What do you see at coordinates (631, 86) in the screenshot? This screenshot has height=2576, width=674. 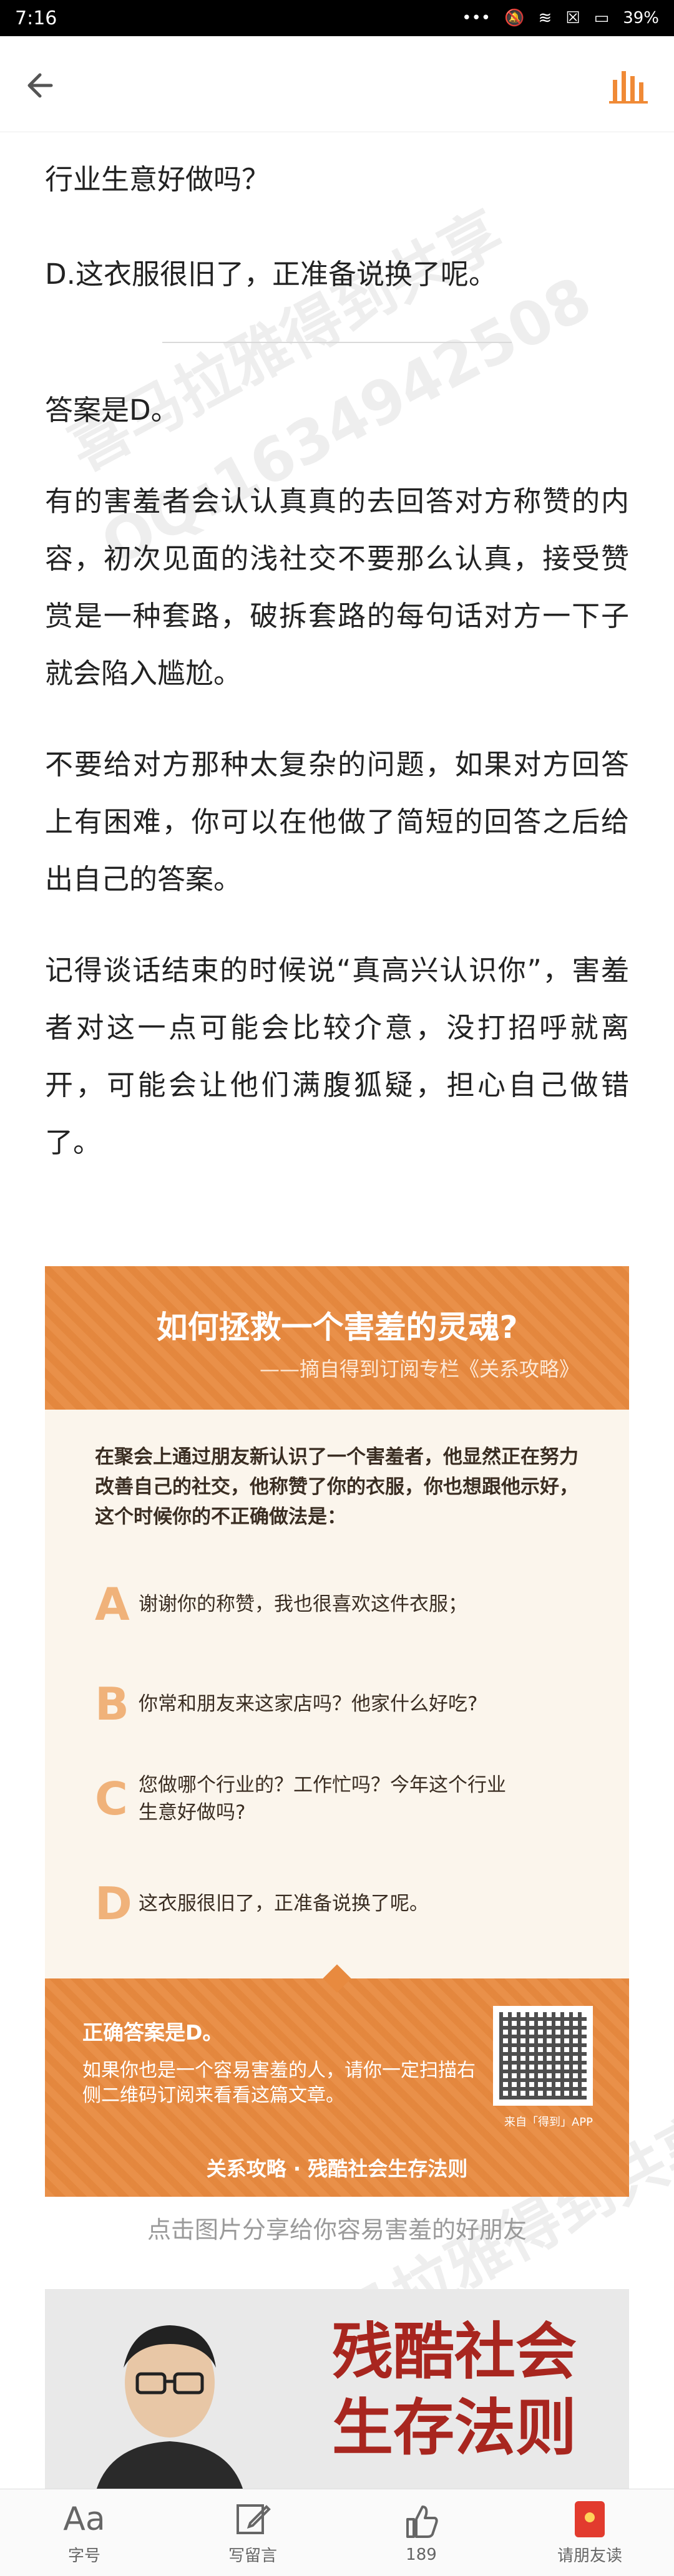 I see `audio-play-icon` at bounding box center [631, 86].